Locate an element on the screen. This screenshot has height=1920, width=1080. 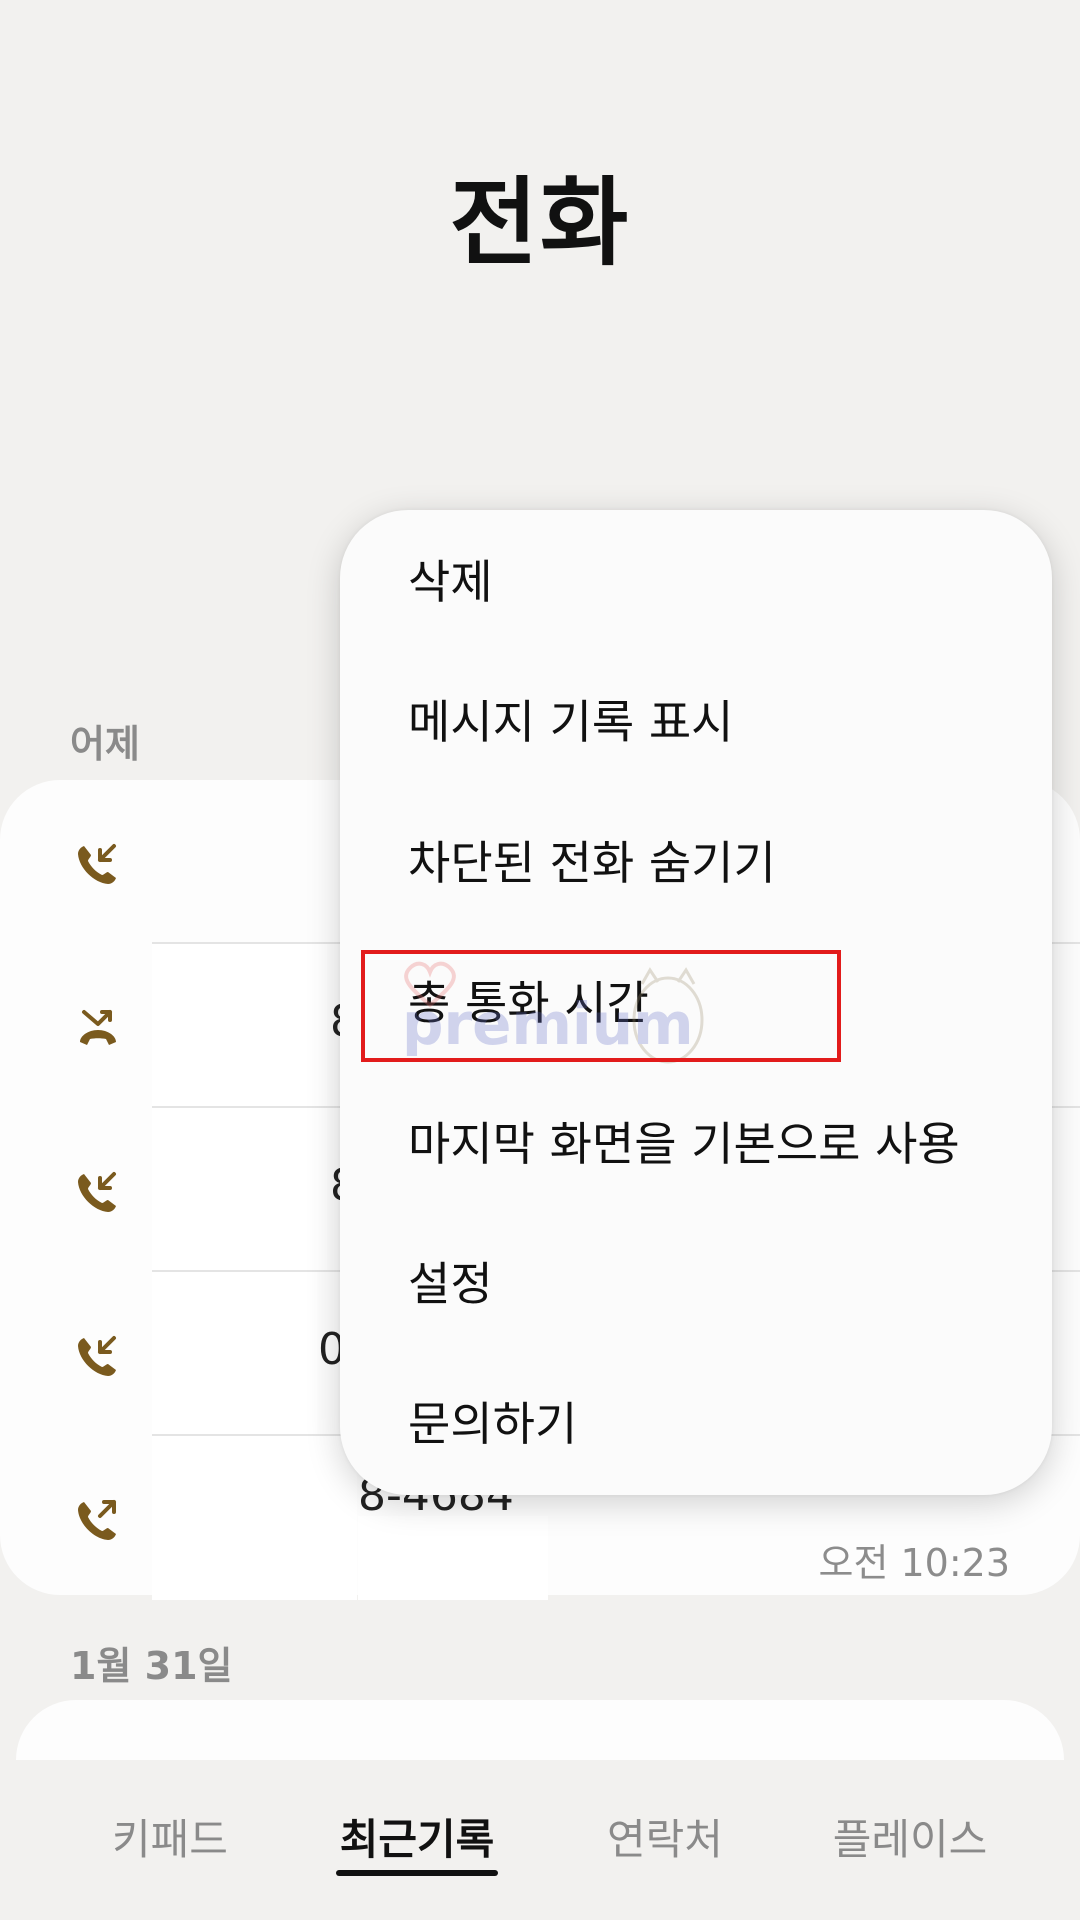
menu-item-show-message-history: 메시지 기록 표시 is located at coordinates (570, 722).